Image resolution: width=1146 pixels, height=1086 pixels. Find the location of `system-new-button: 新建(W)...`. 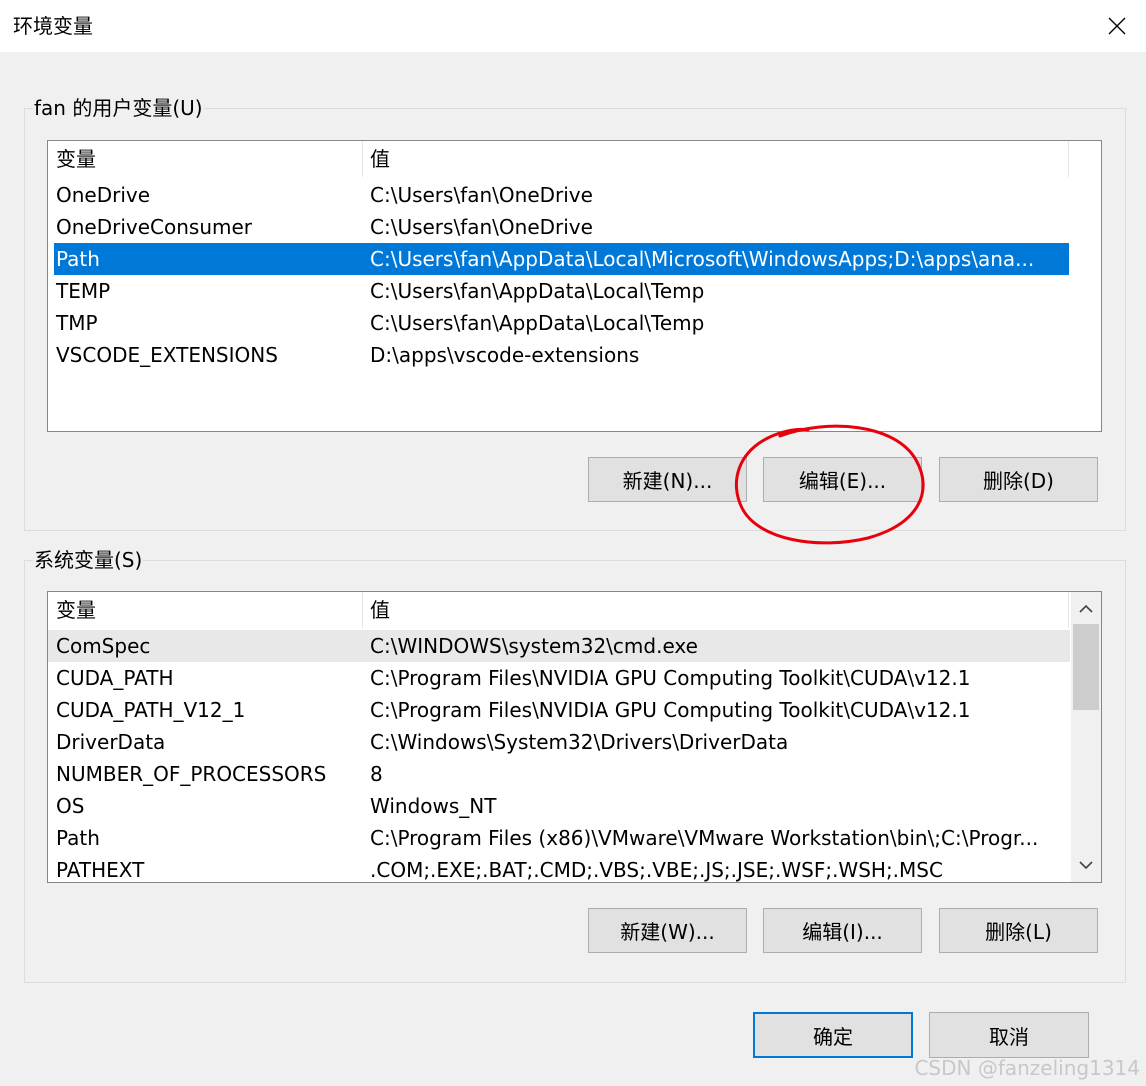

system-new-button: 新建(W)... is located at coordinates (667, 930).